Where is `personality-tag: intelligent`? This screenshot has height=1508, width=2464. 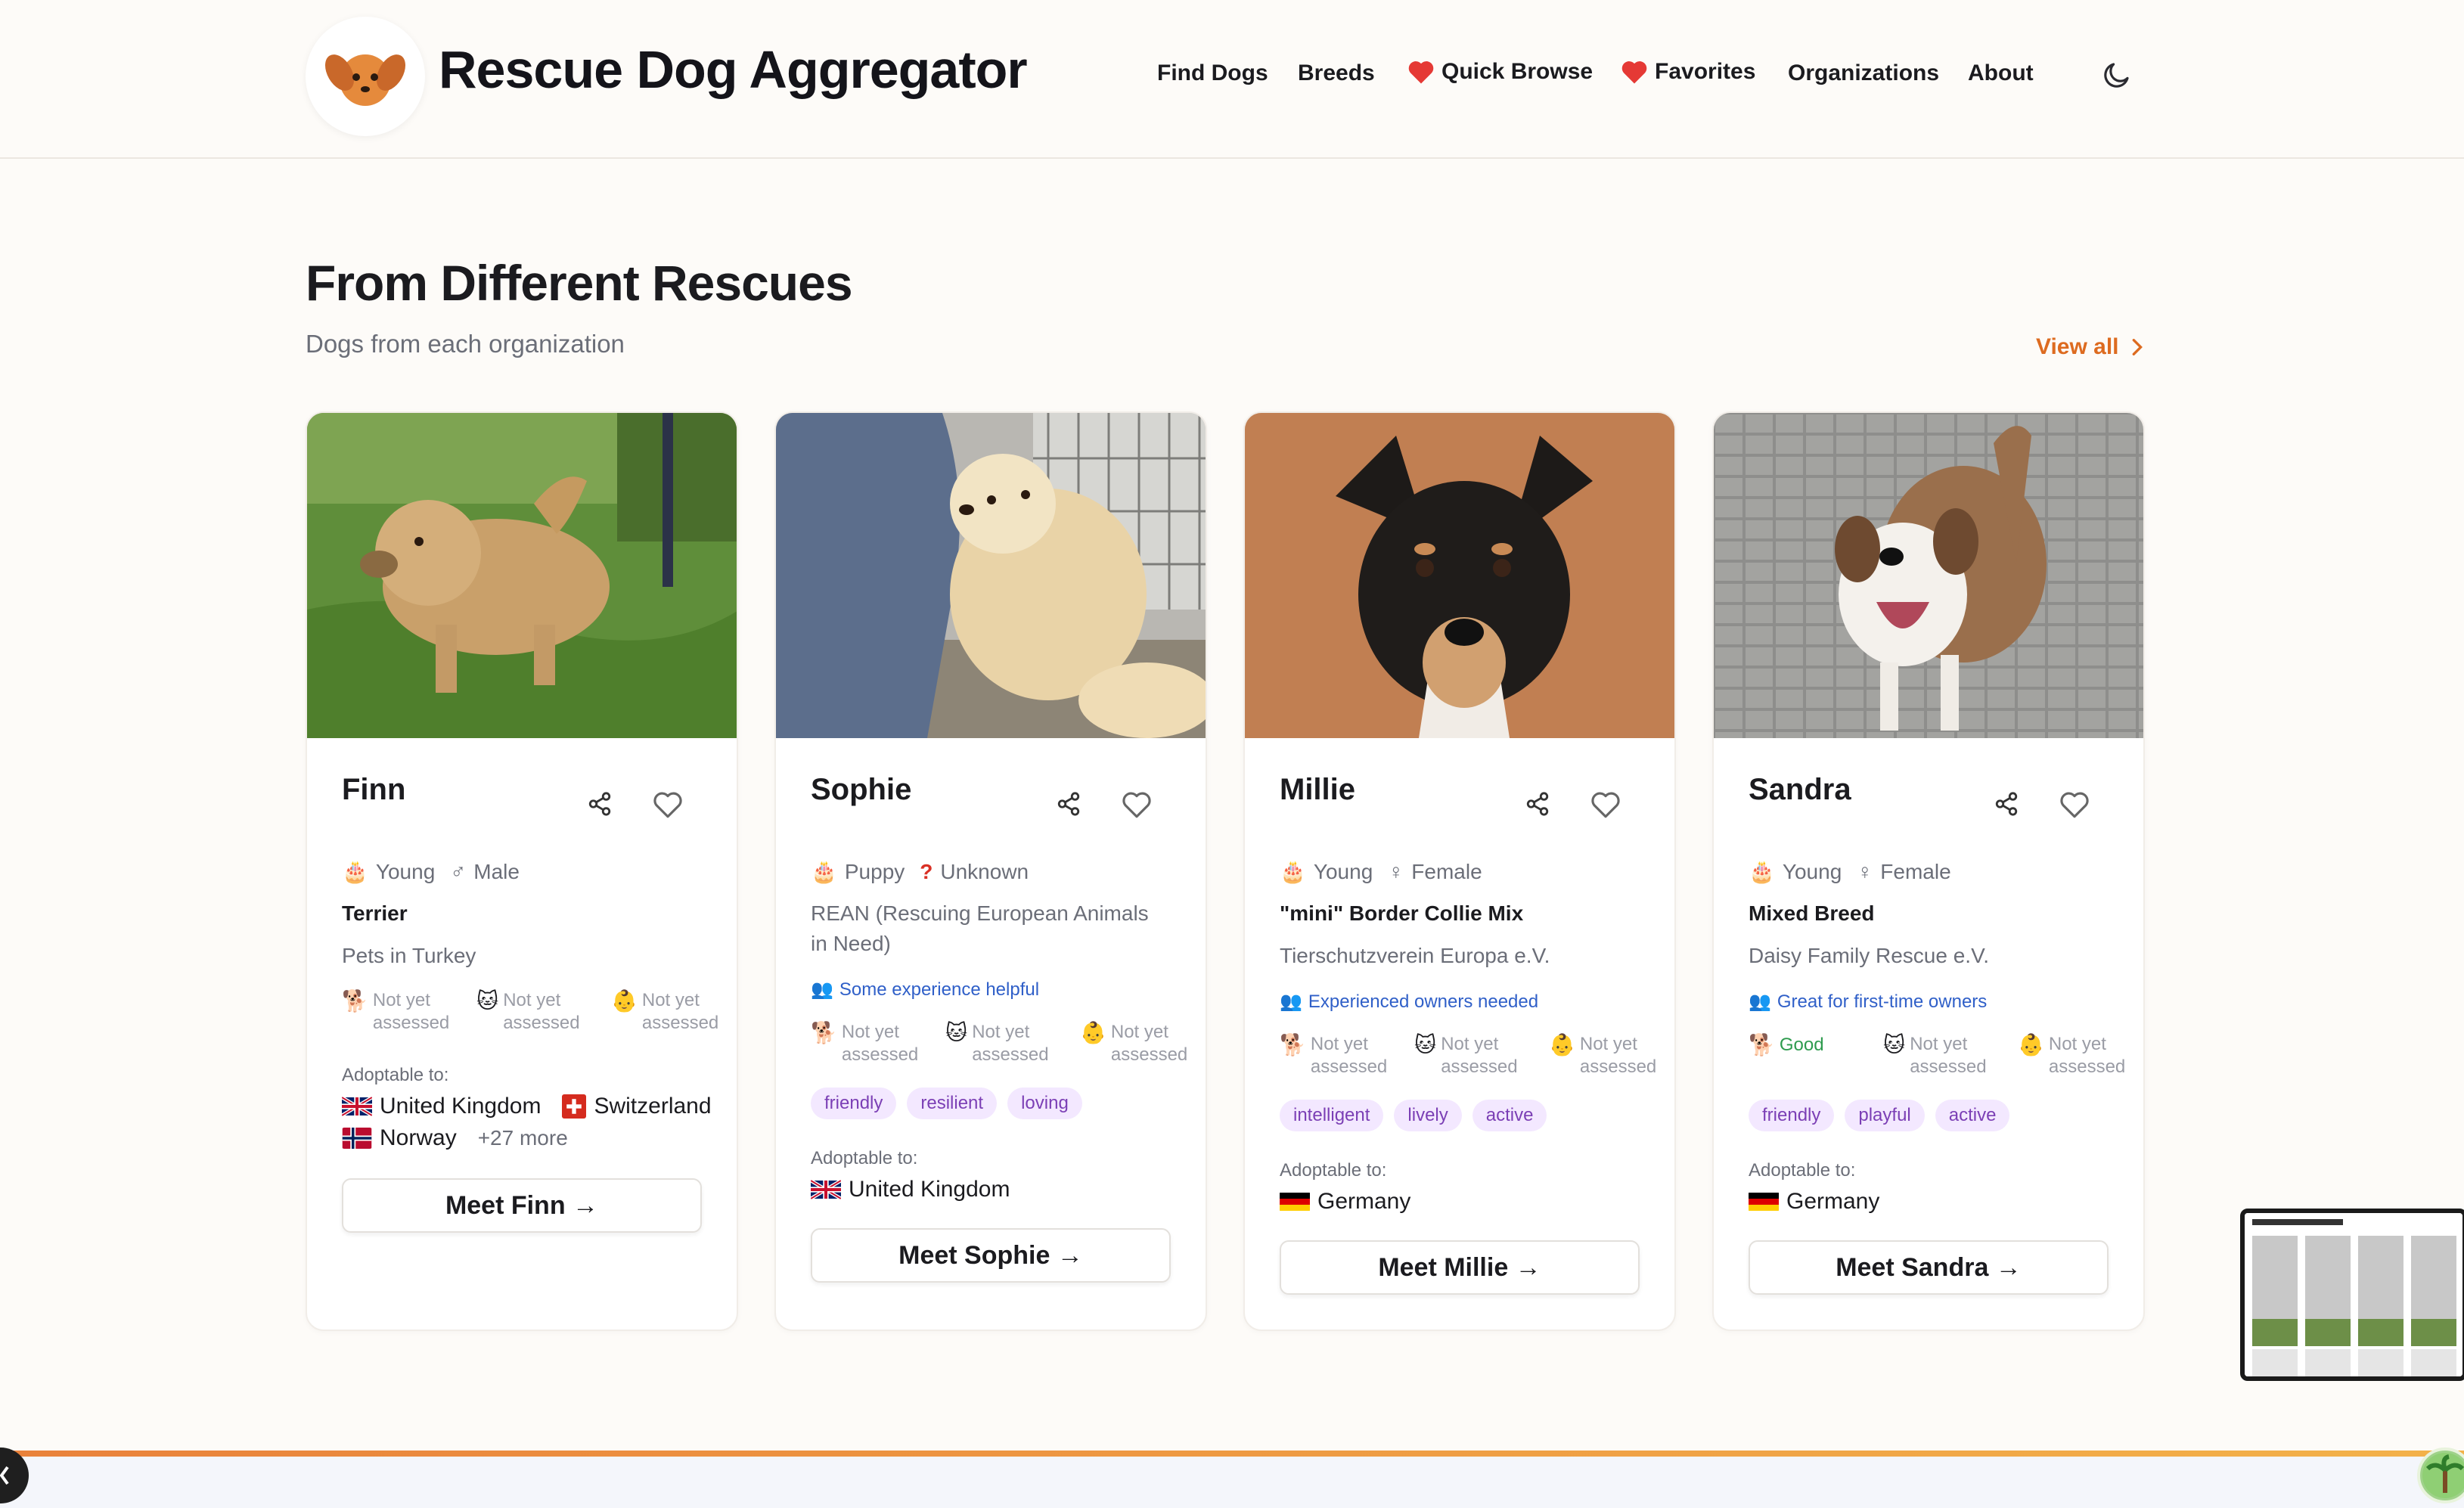 personality-tag: intelligent is located at coordinates (1332, 1115).